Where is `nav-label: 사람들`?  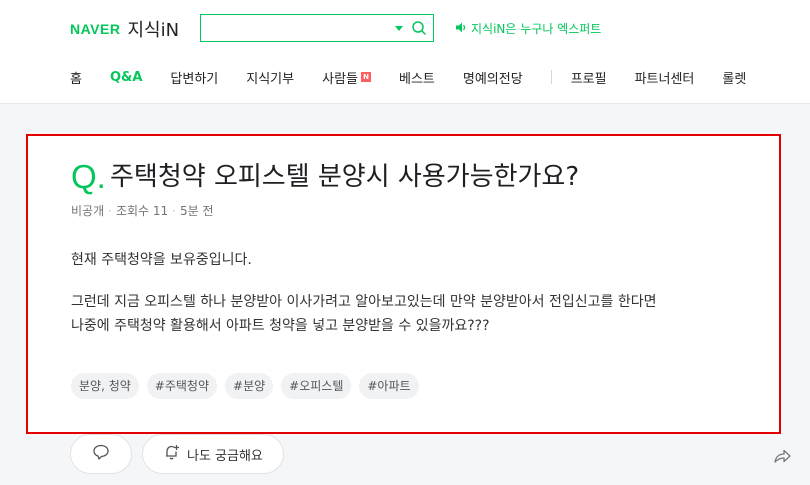
nav-label: 사람들 is located at coordinates (340, 79).